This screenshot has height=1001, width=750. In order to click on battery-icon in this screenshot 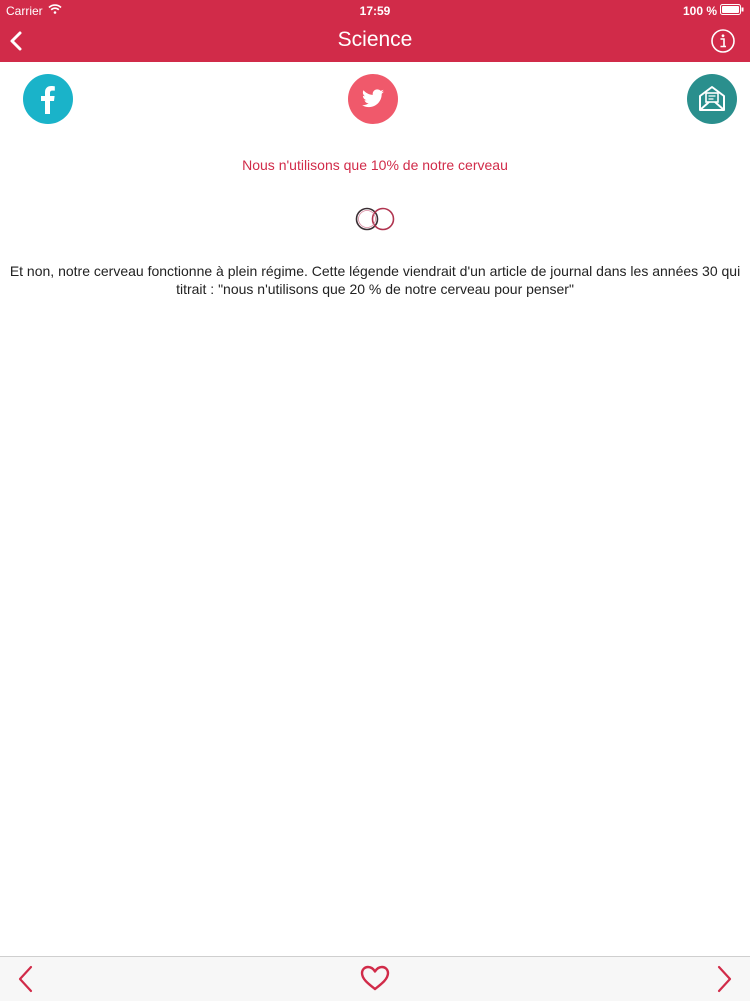, I will do `click(732, 9)`.